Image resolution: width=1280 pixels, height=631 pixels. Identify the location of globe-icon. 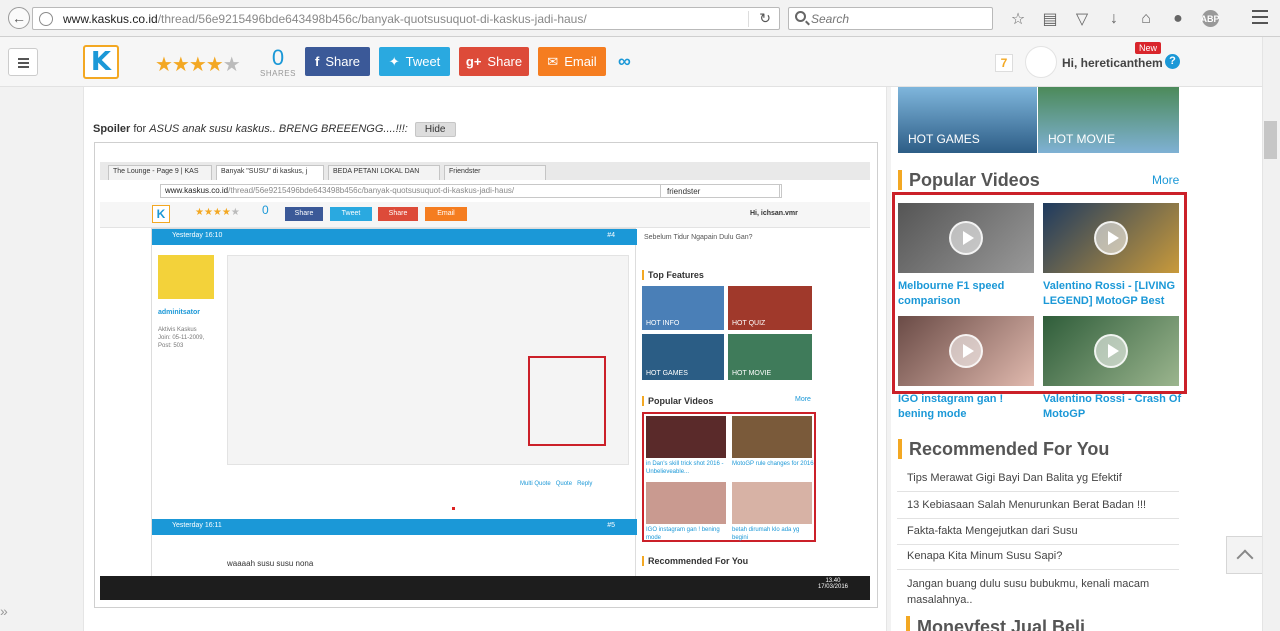
(46, 19).